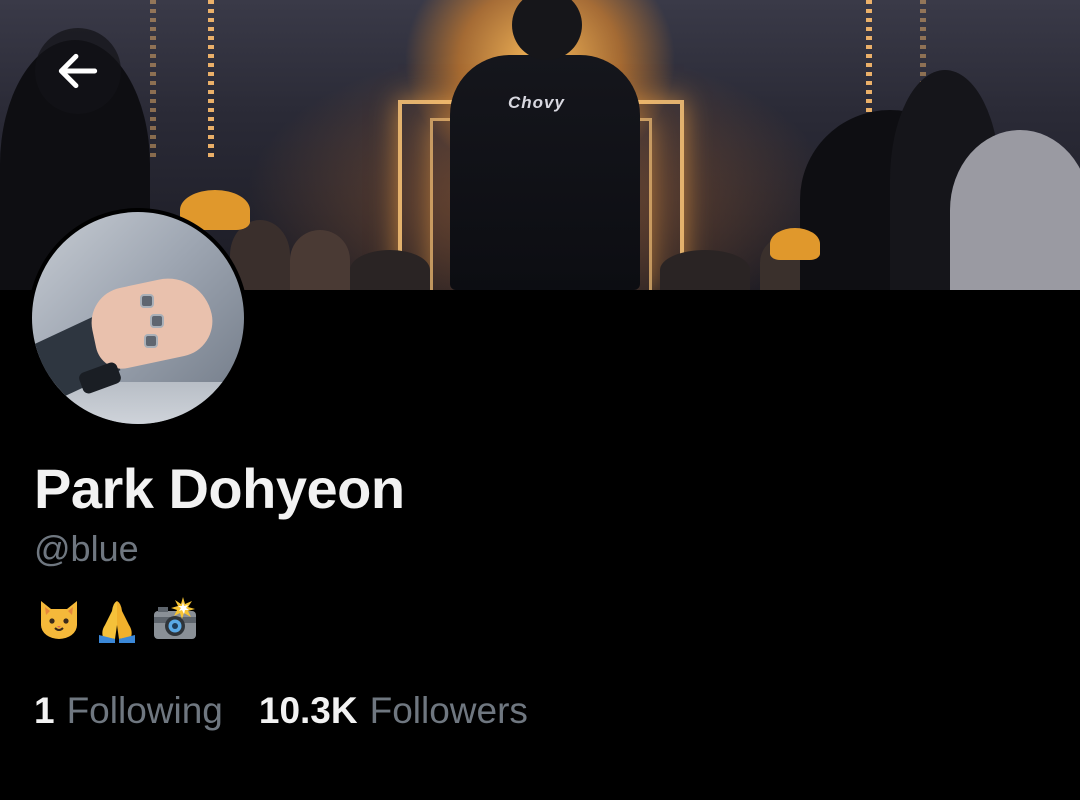 Image resolution: width=1080 pixels, height=800 pixels. I want to click on player-head, so click(547, 30).